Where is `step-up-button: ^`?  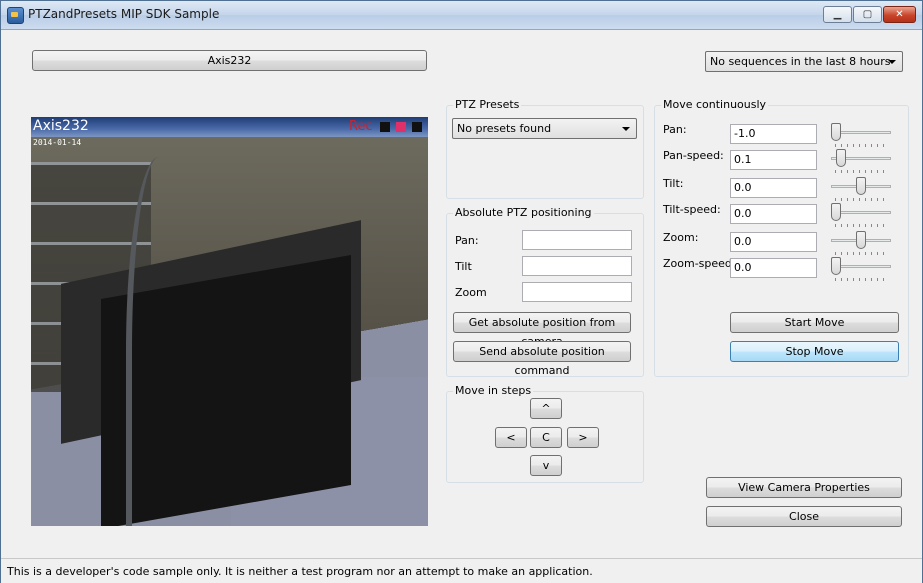 step-up-button: ^ is located at coordinates (546, 408).